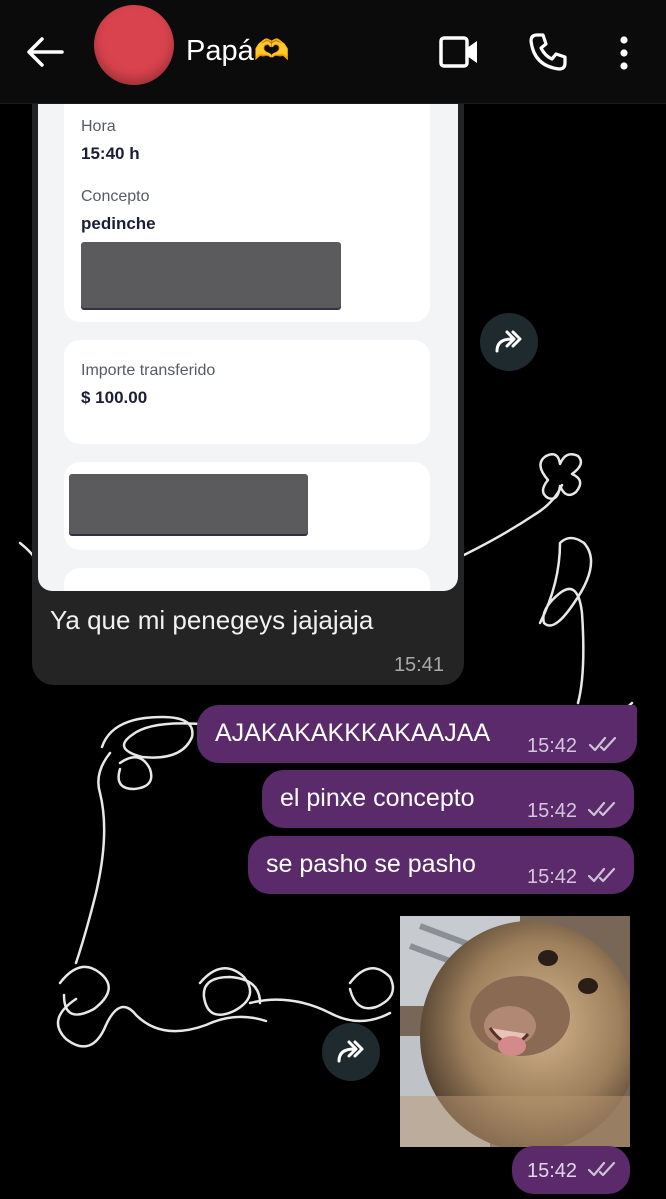  What do you see at coordinates (114, 397) in the screenshot?
I see `importe-value: $ 100.00` at bounding box center [114, 397].